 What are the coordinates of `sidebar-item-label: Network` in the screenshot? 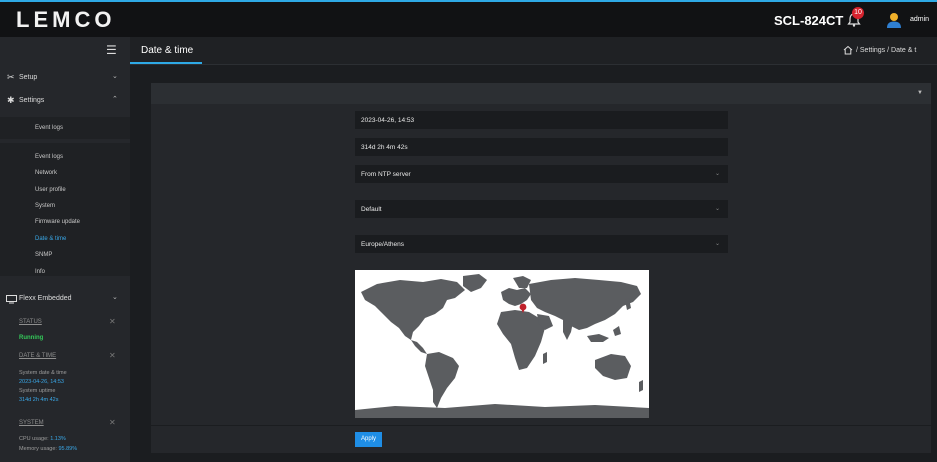 It's located at (46, 173).